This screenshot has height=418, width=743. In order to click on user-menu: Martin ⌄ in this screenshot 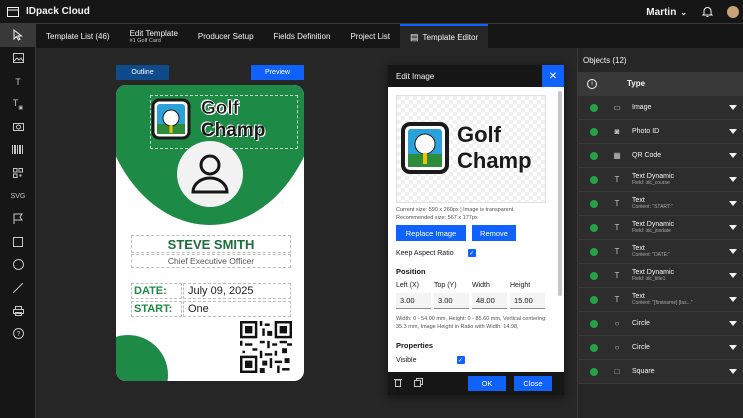, I will do `click(666, 12)`.